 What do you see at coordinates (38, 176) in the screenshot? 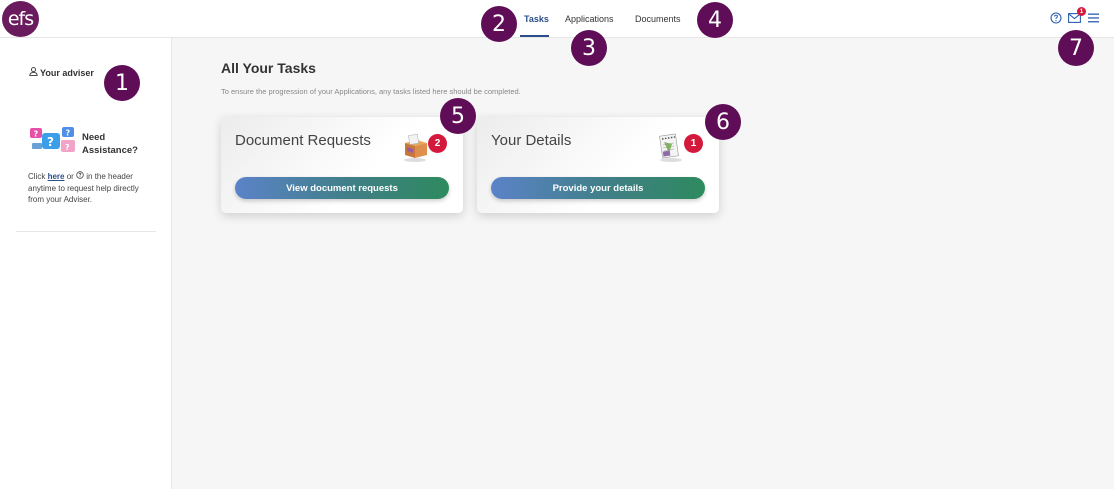
I see `assist-text-pre: Click` at bounding box center [38, 176].